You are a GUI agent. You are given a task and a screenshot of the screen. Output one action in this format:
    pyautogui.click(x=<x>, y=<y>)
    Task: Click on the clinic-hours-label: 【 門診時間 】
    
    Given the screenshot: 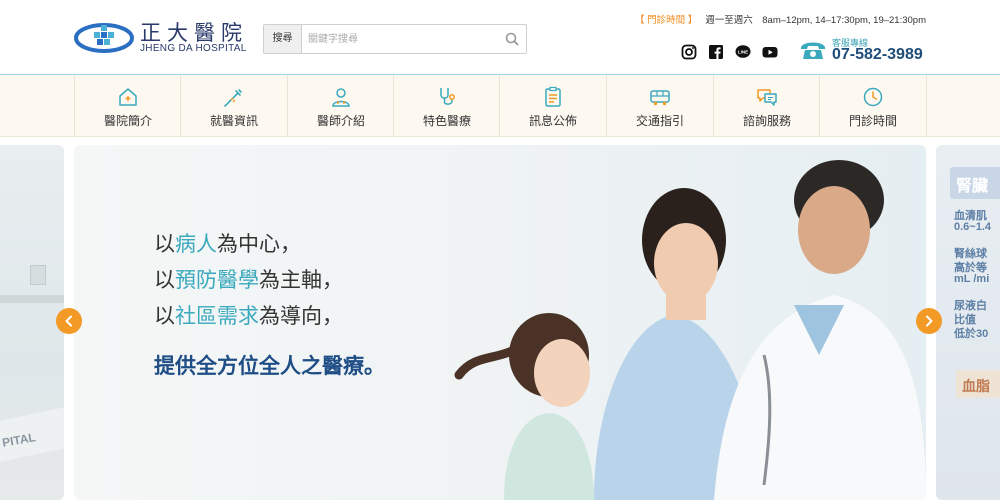 What is the action you would take?
    pyautogui.click(x=666, y=20)
    